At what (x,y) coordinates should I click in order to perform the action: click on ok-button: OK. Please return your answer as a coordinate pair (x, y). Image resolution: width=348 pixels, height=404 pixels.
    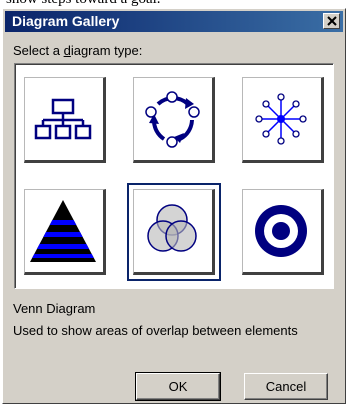
    Looking at the image, I should click on (178, 386).